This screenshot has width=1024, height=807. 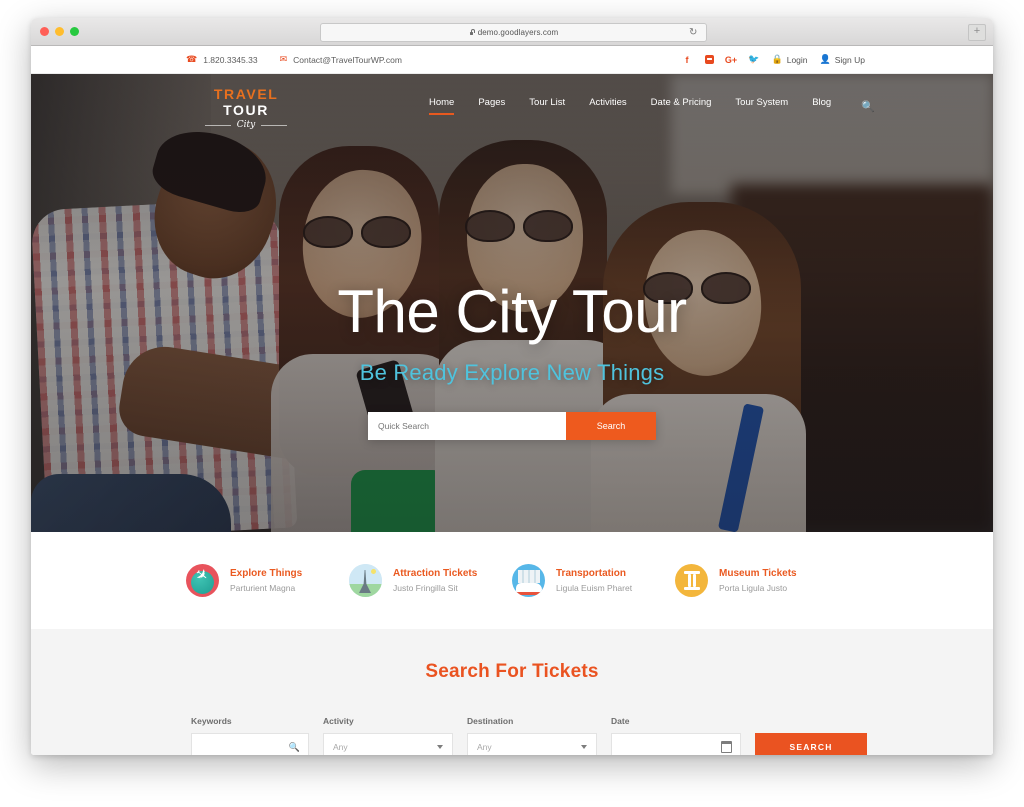 What do you see at coordinates (726, 747) in the screenshot?
I see `calendar-icon` at bounding box center [726, 747].